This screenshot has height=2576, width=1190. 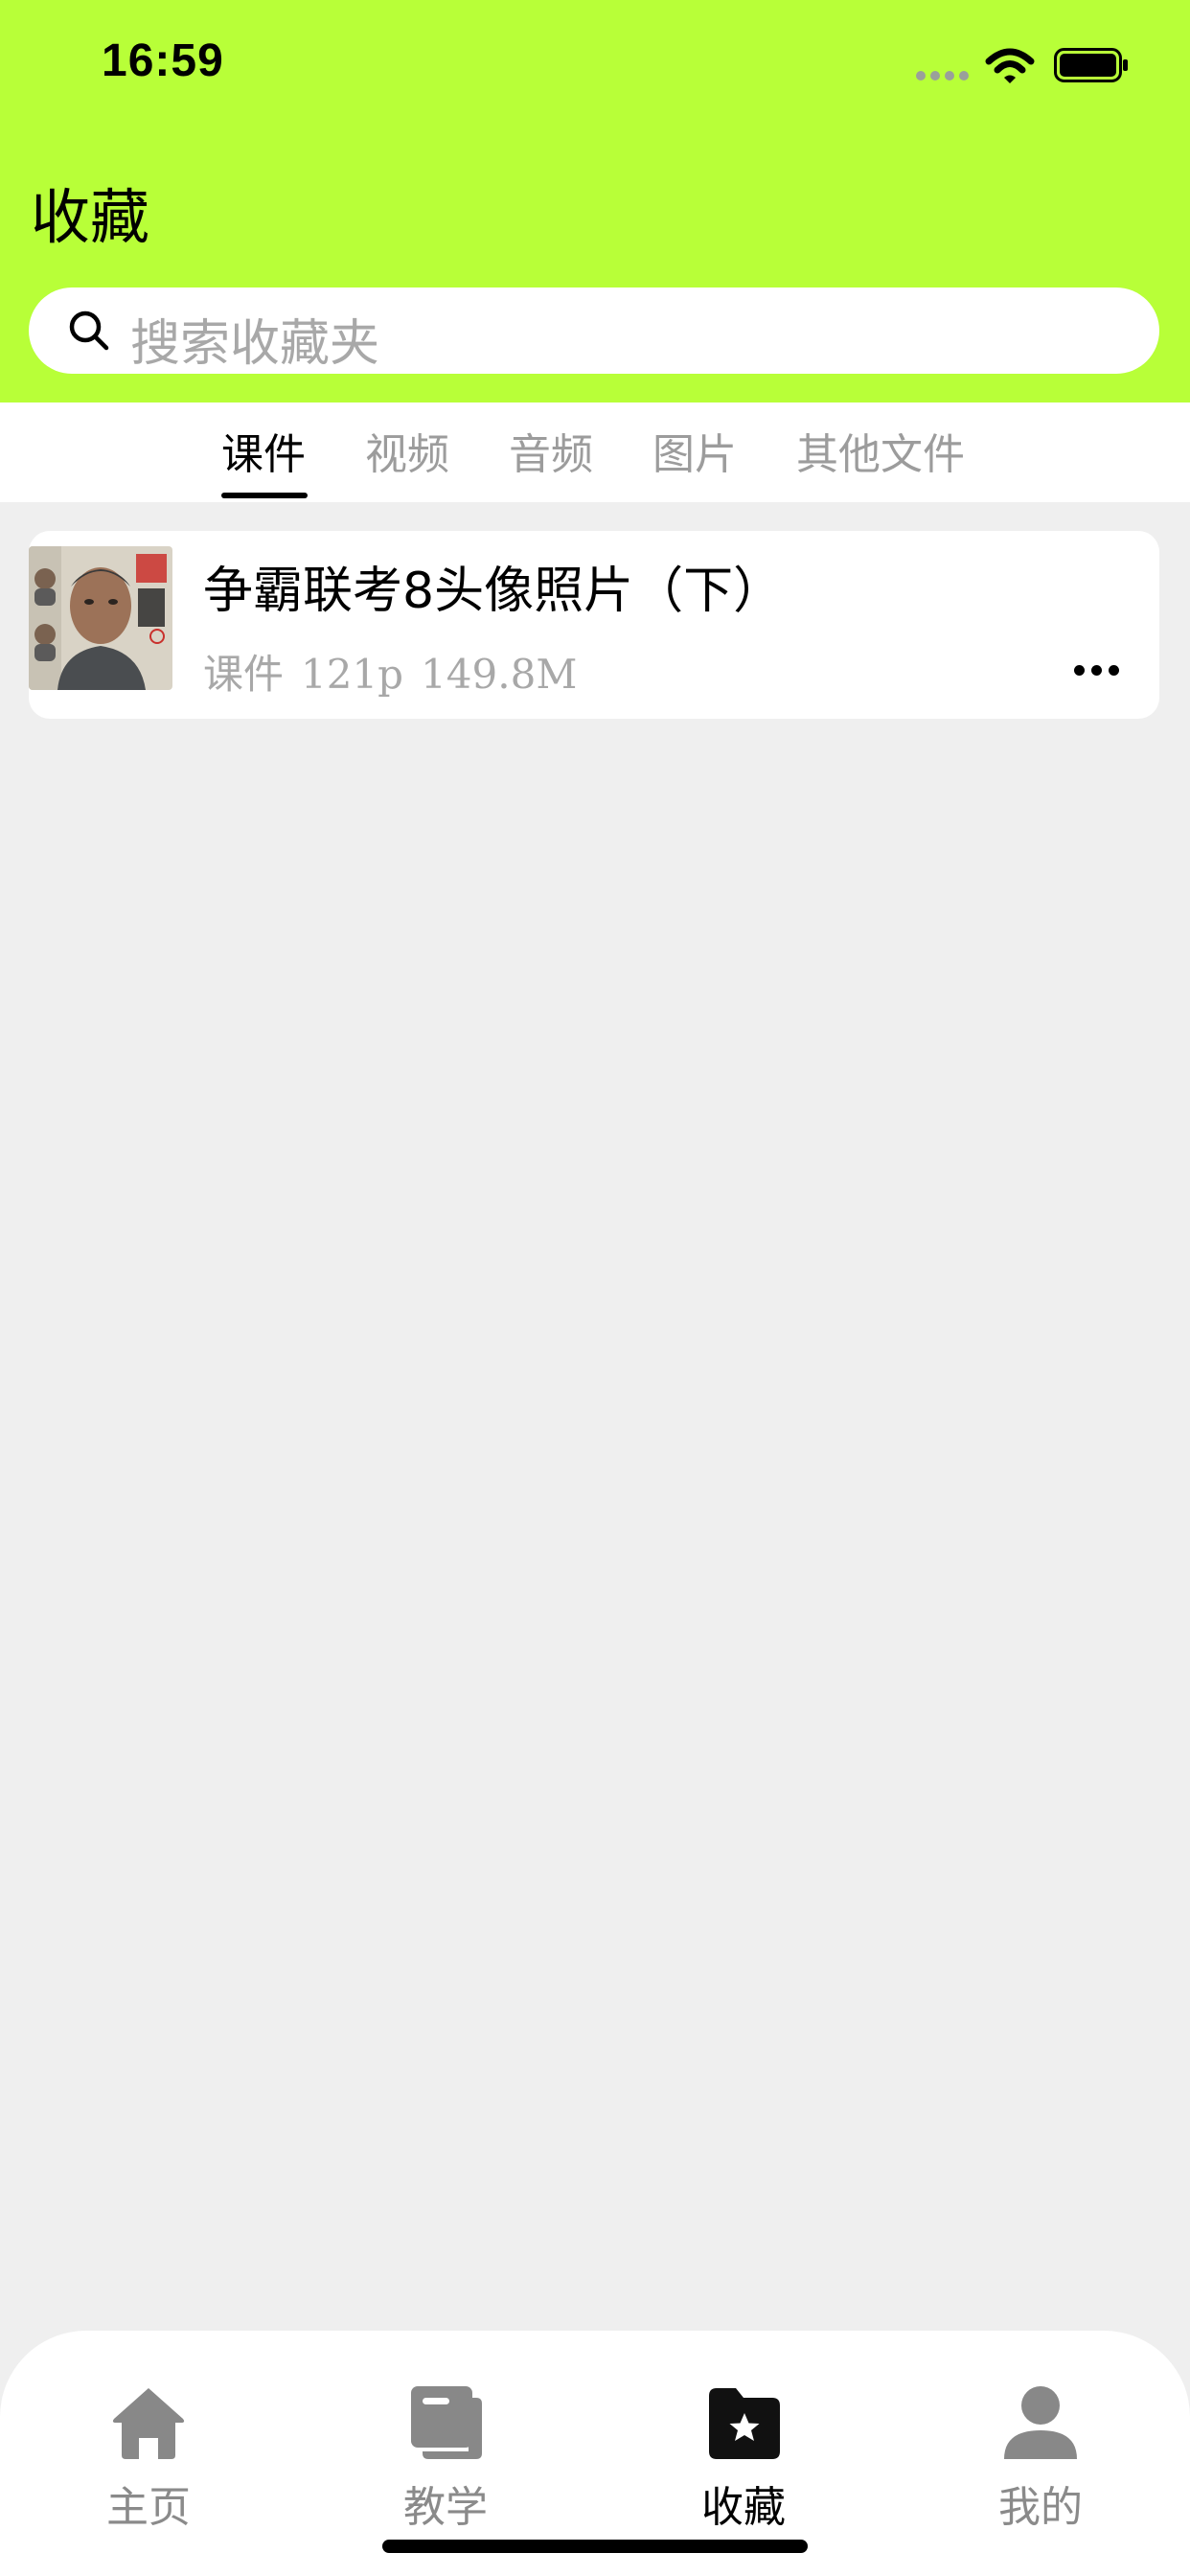 I want to click on more-options-button, so click(x=1097, y=673).